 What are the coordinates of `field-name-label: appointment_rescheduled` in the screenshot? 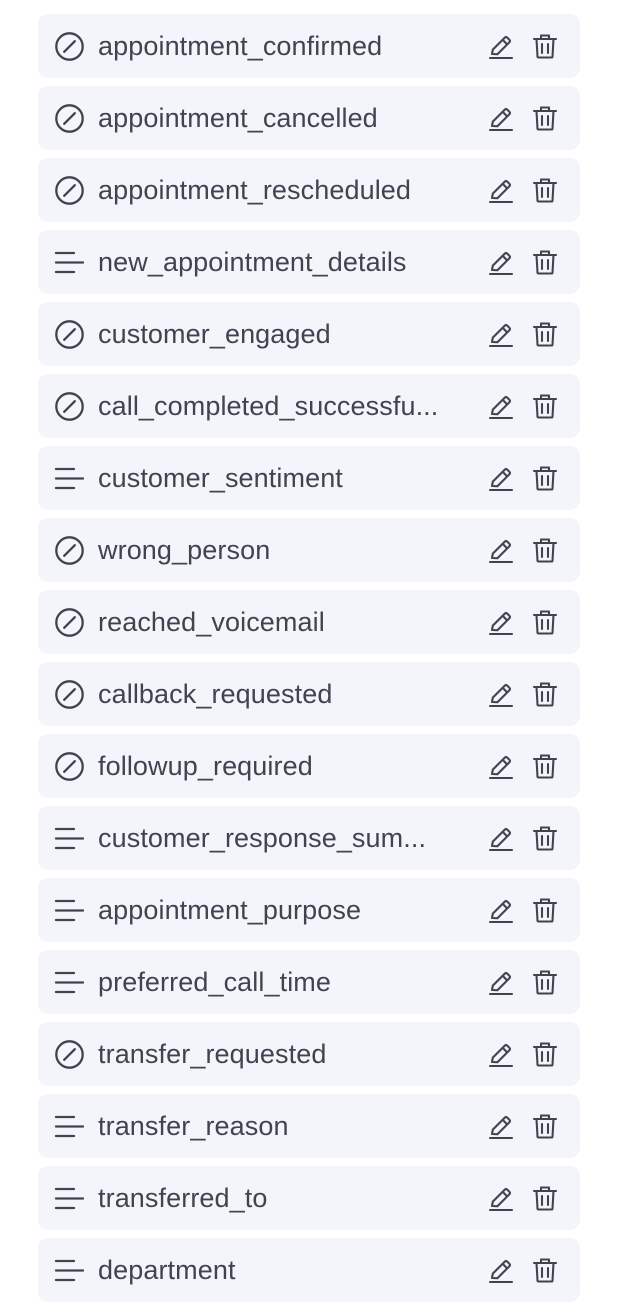 It's located at (255, 189).